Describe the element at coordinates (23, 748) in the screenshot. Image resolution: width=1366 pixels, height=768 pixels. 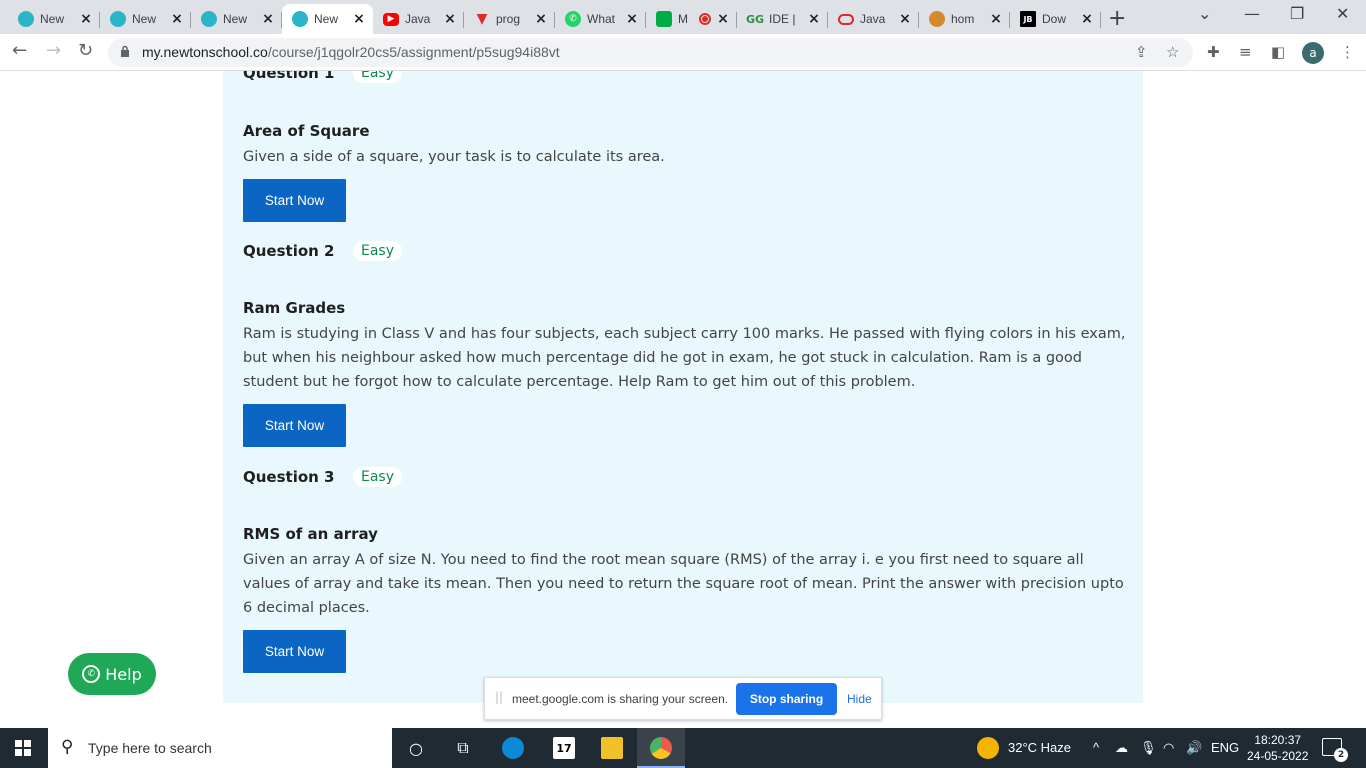
I see `windows-start-icon` at that location.